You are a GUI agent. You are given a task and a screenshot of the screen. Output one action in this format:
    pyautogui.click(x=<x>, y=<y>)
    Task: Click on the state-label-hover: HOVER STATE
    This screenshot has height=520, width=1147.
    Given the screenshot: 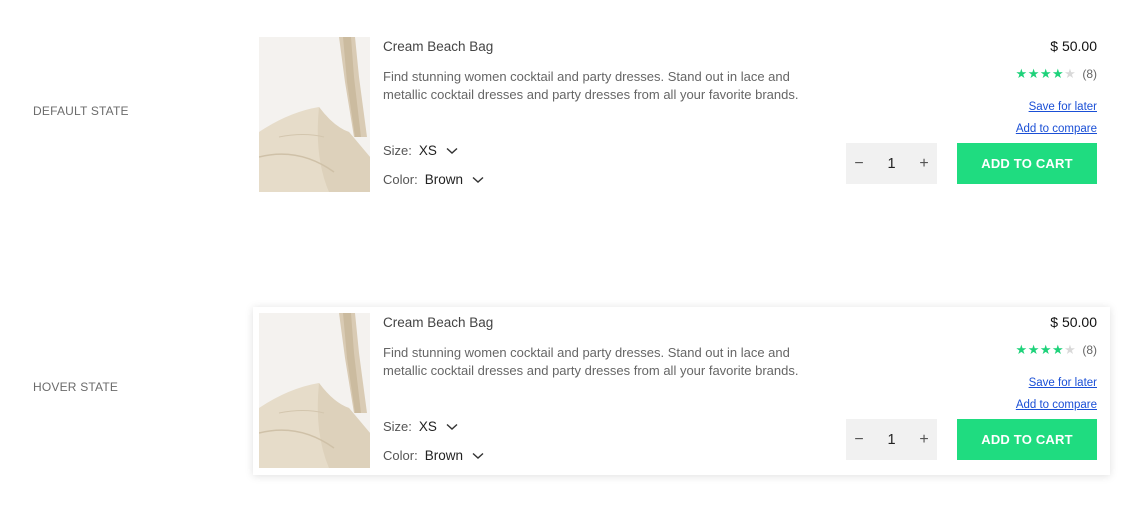 What is the action you would take?
    pyautogui.click(x=76, y=387)
    